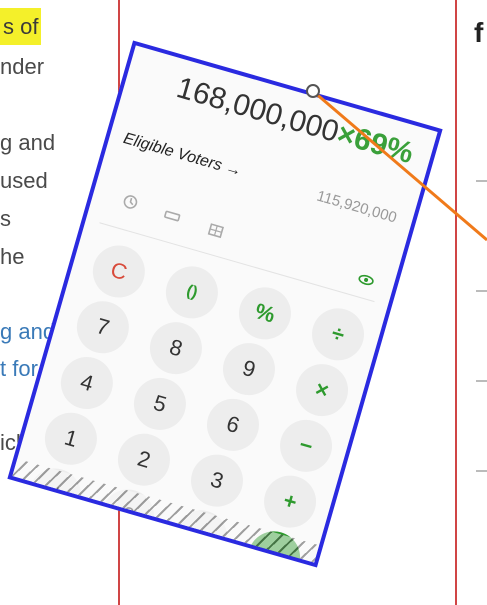  What do you see at coordinates (233, 425) in the screenshot?
I see `digit-6-button: 6` at bounding box center [233, 425].